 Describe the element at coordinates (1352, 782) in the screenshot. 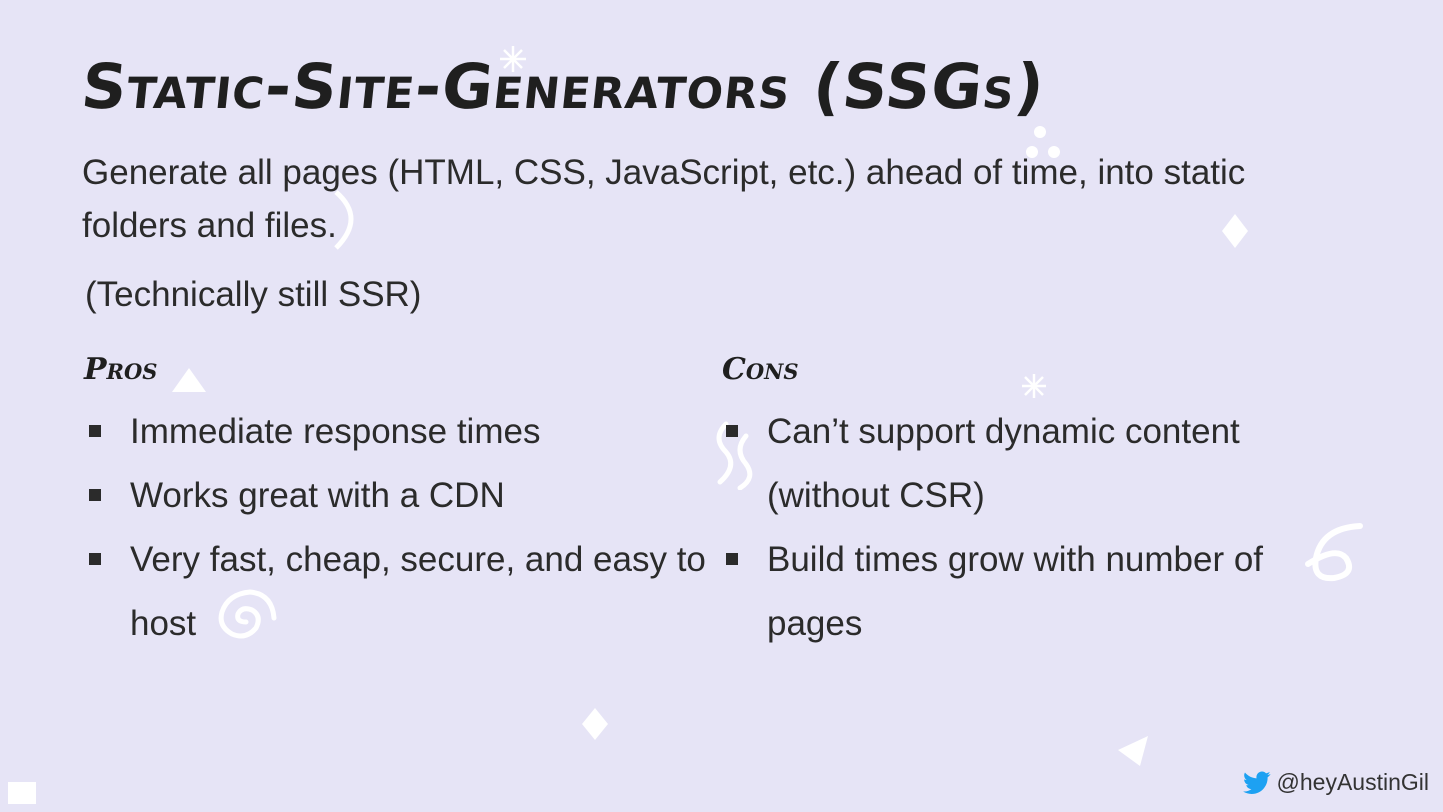

I see `handle-text: @heyAustinGil` at that location.